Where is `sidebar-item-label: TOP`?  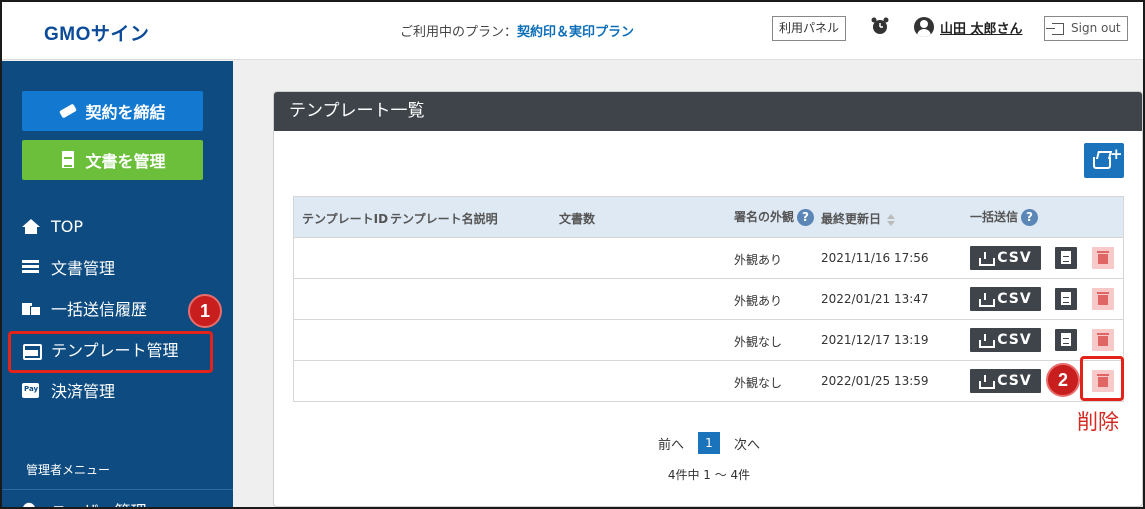 sidebar-item-label: TOP is located at coordinates (67, 226).